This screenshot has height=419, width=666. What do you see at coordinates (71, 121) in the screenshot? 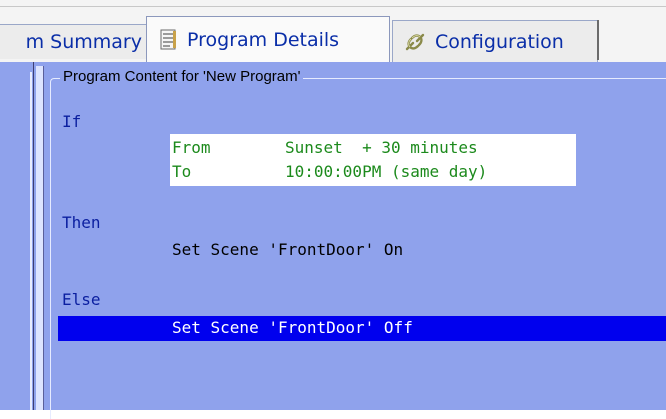
I see `if-keyword: If` at bounding box center [71, 121].